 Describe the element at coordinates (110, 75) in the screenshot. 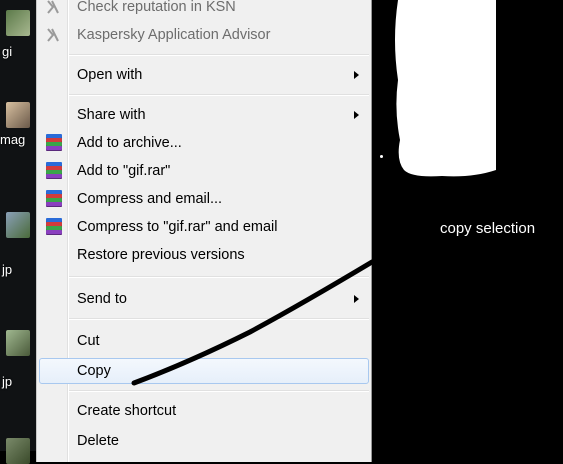

I see `menu-item-label: Open with` at that location.